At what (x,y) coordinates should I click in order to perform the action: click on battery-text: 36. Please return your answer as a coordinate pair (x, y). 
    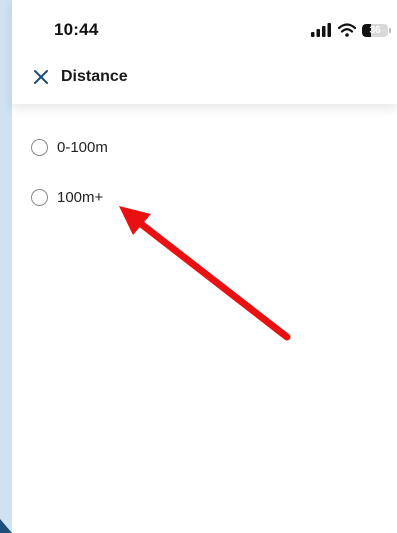
    Looking at the image, I should click on (375, 30).